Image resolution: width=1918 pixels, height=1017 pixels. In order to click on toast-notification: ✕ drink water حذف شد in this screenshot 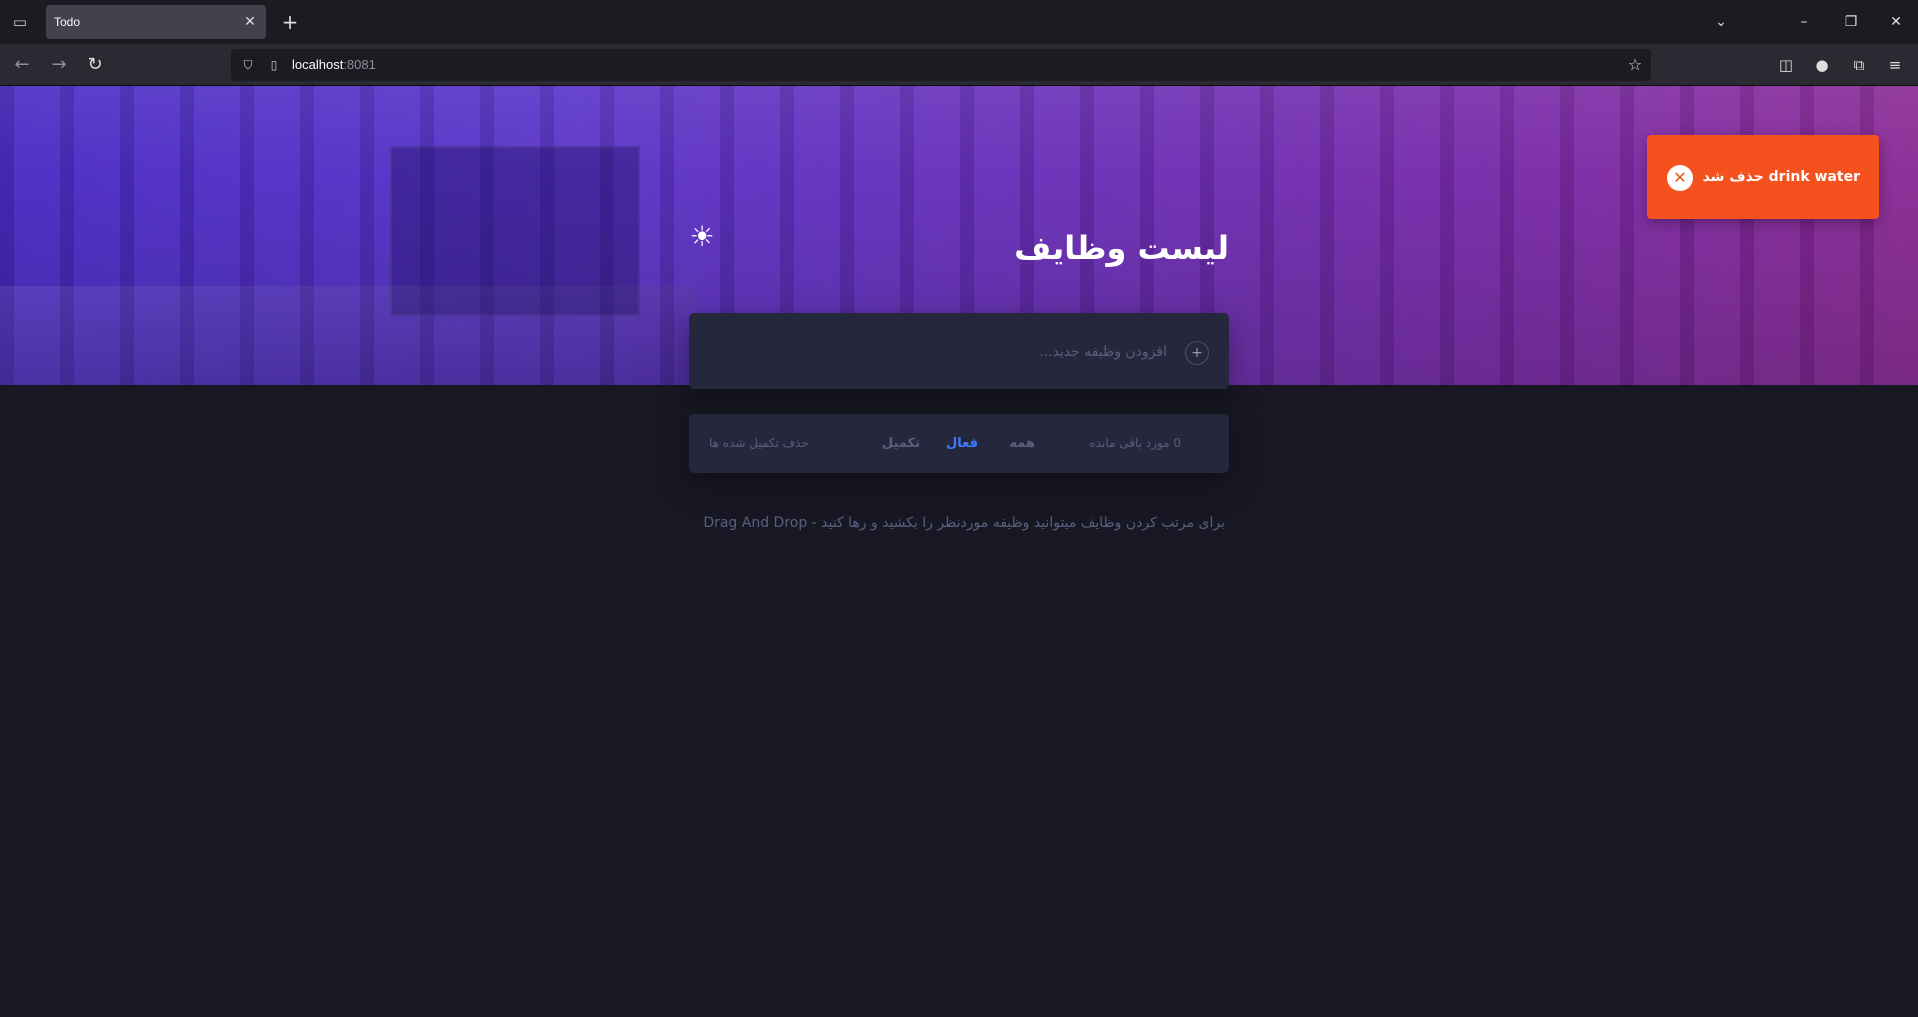, I will do `click(1763, 177)`.